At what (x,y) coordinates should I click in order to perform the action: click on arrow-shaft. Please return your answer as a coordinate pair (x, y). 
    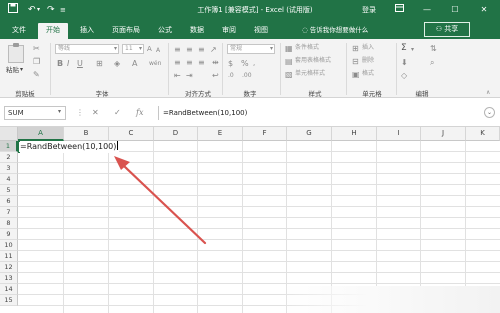
    Looking at the image, I should click on (164, 204).